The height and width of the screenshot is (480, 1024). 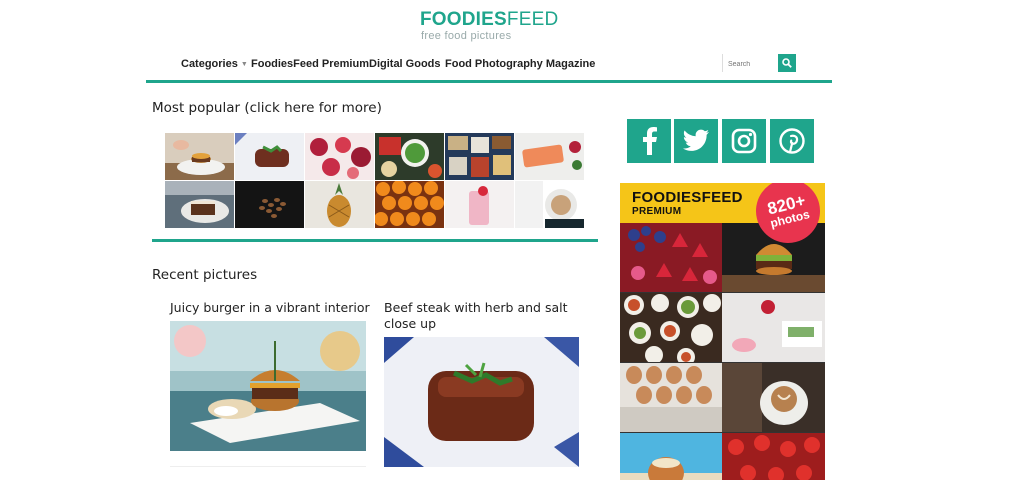 What do you see at coordinates (409, 204) in the screenshot?
I see `popular-thumb-tangerines` at bounding box center [409, 204].